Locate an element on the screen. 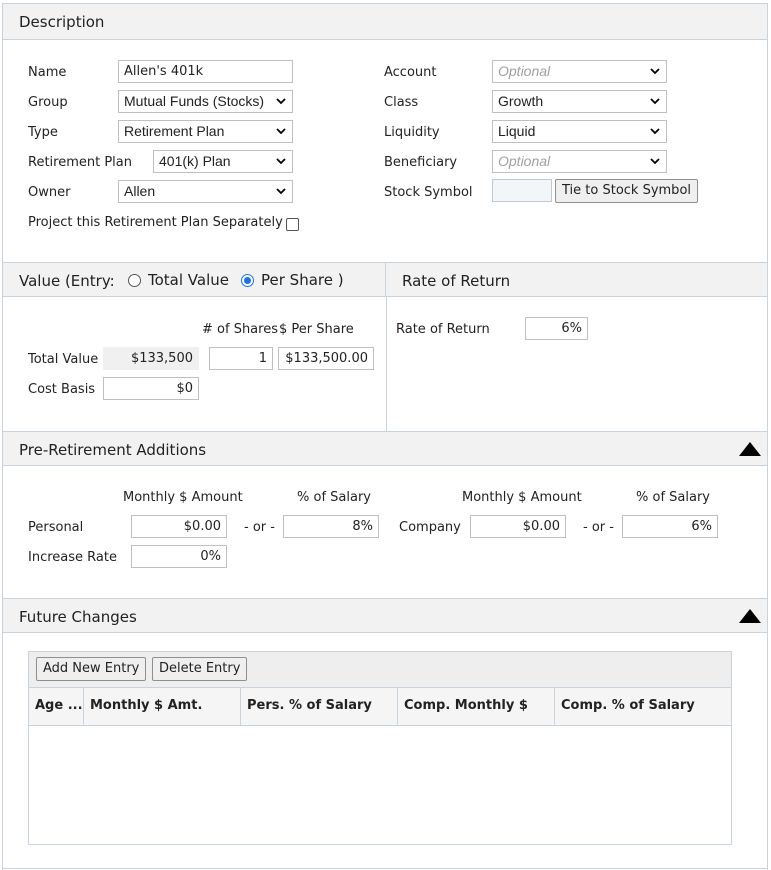  group-select: Mutual Funds (Stocks) is located at coordinates (205, 101).